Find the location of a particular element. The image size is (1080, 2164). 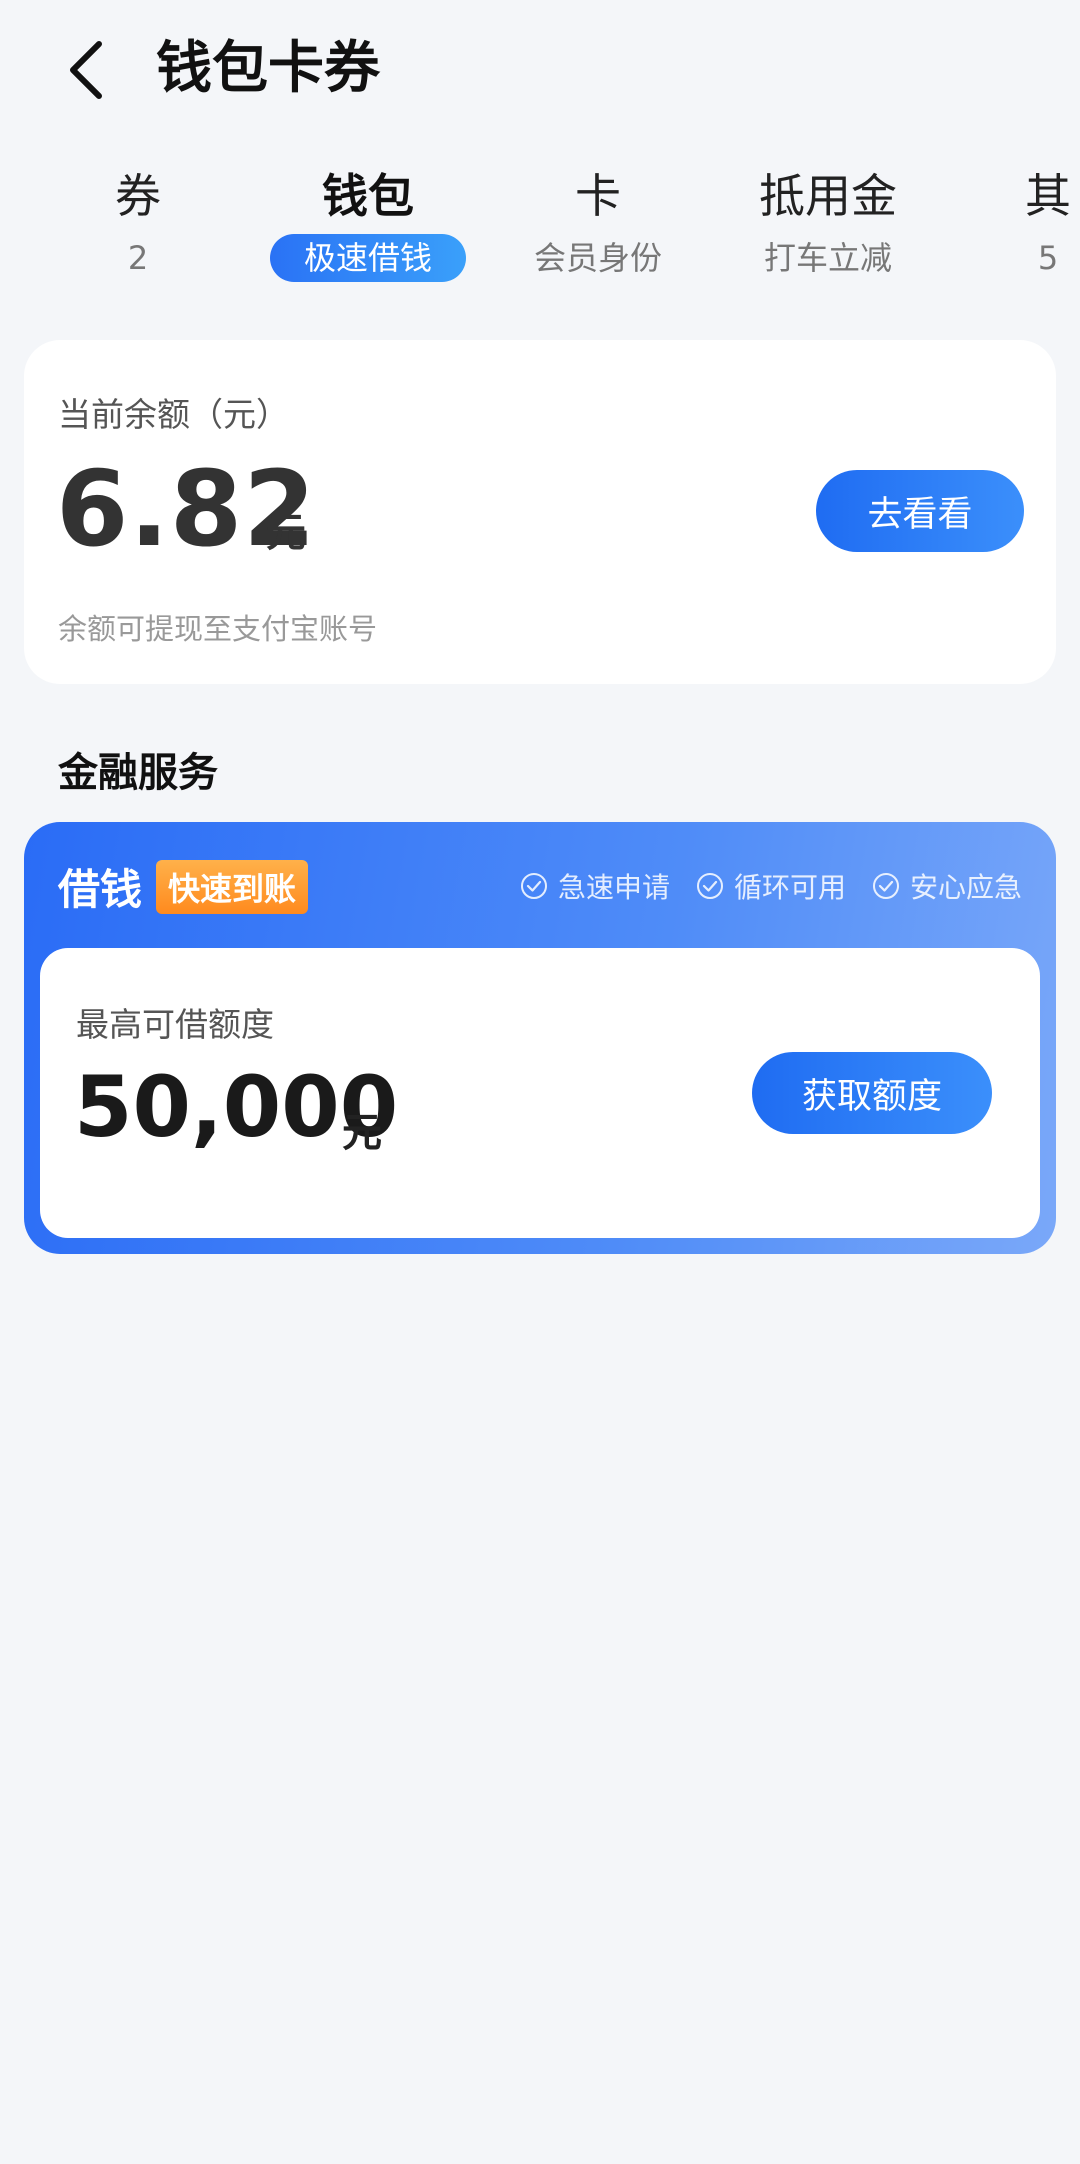

tab-vouchers: 抵用金 打车立减 is located at coordinates (828, 221).